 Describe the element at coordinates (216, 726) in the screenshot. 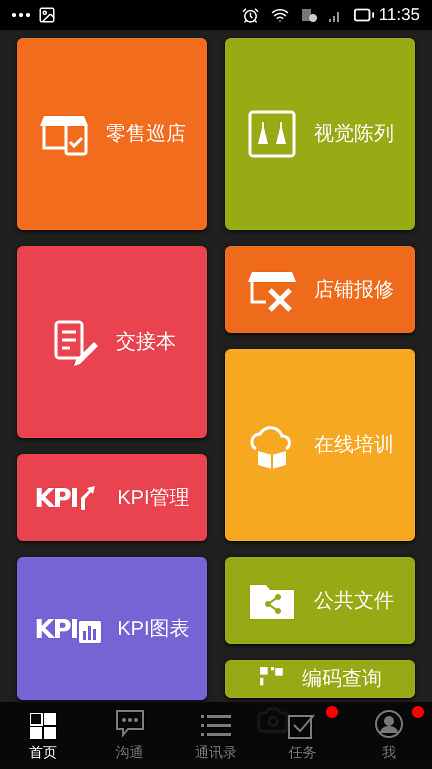

I see `list-icon` at that location.